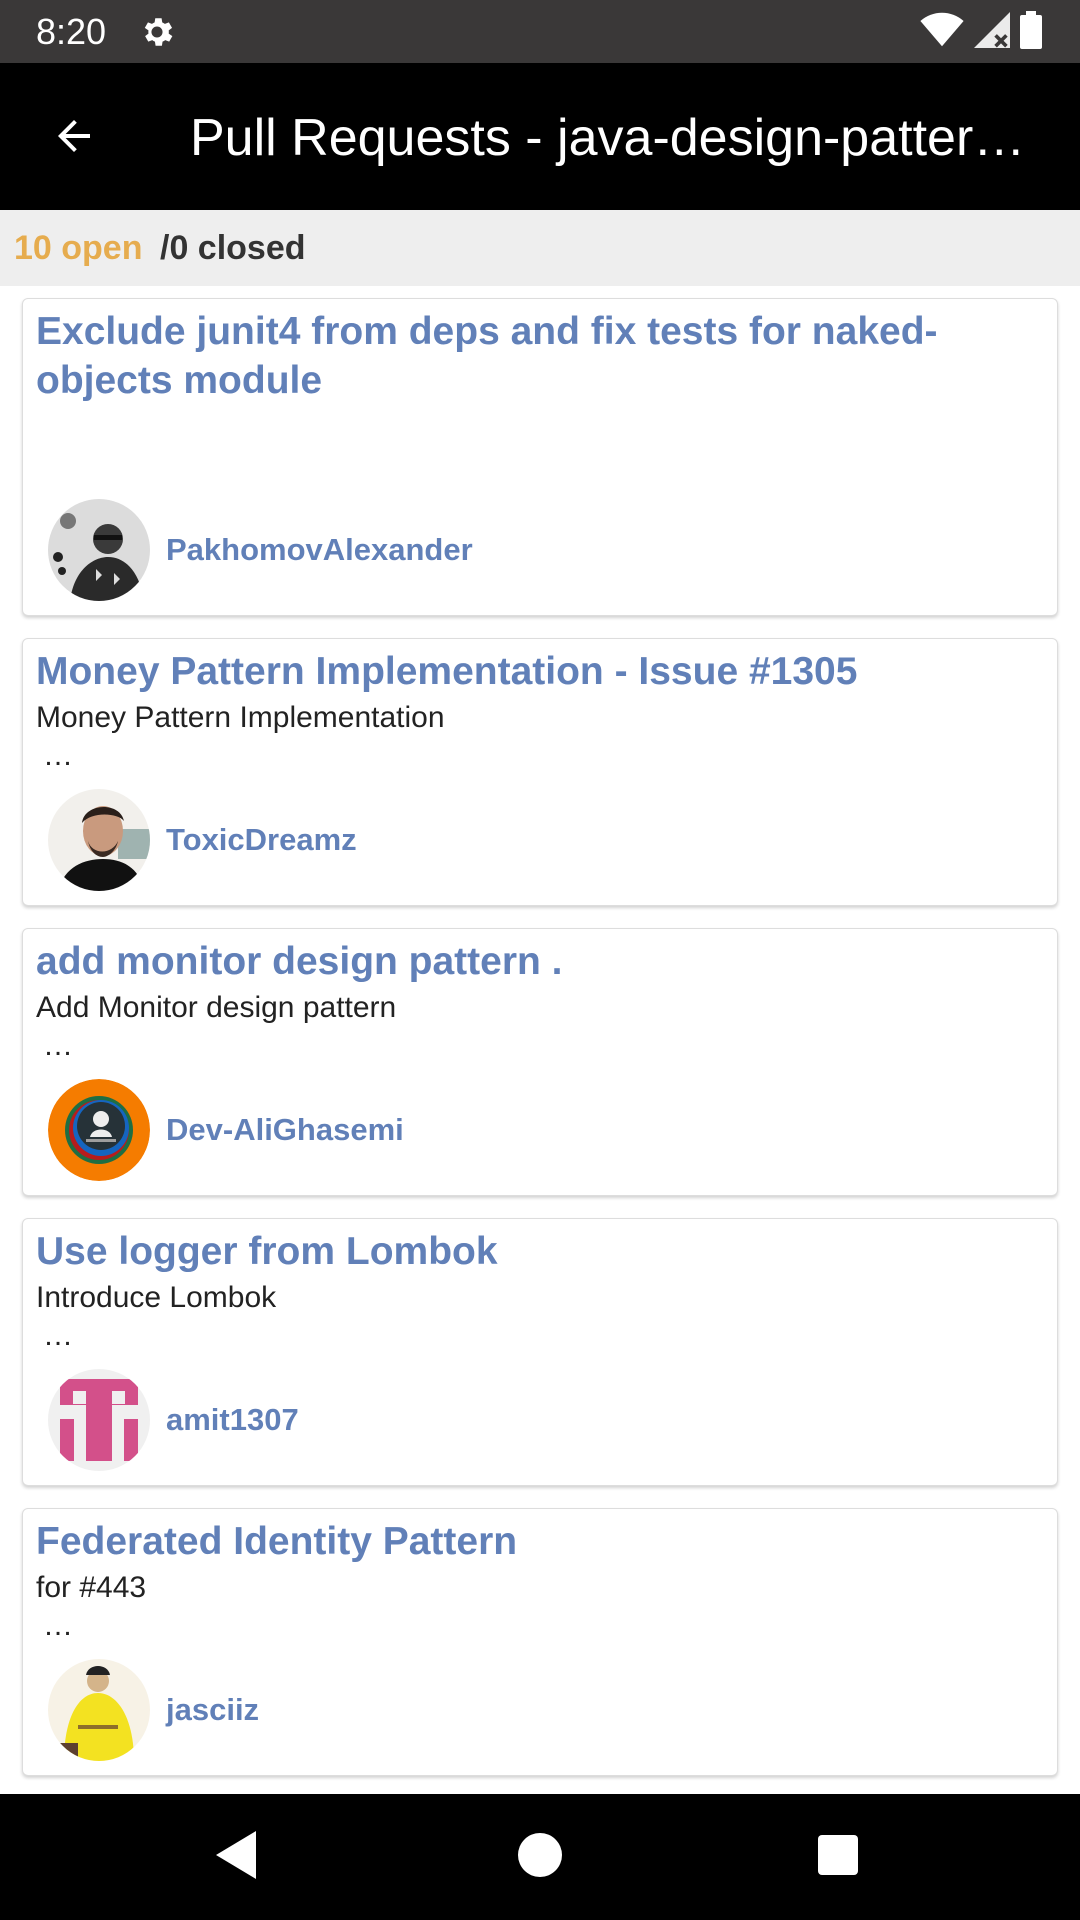  What do you see at coordinates (1031, 32) in the screenshot?
I see `battery-icon` at bounding box center [1031, 32].